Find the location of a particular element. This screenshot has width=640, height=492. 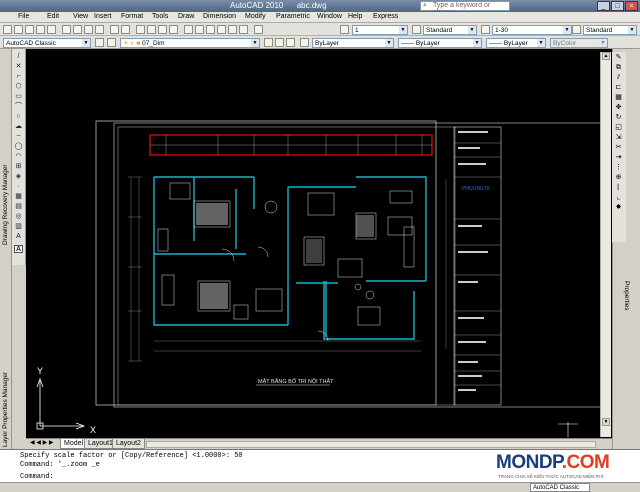

menu-parametric: Parametric is located at coordinates (293, 16).